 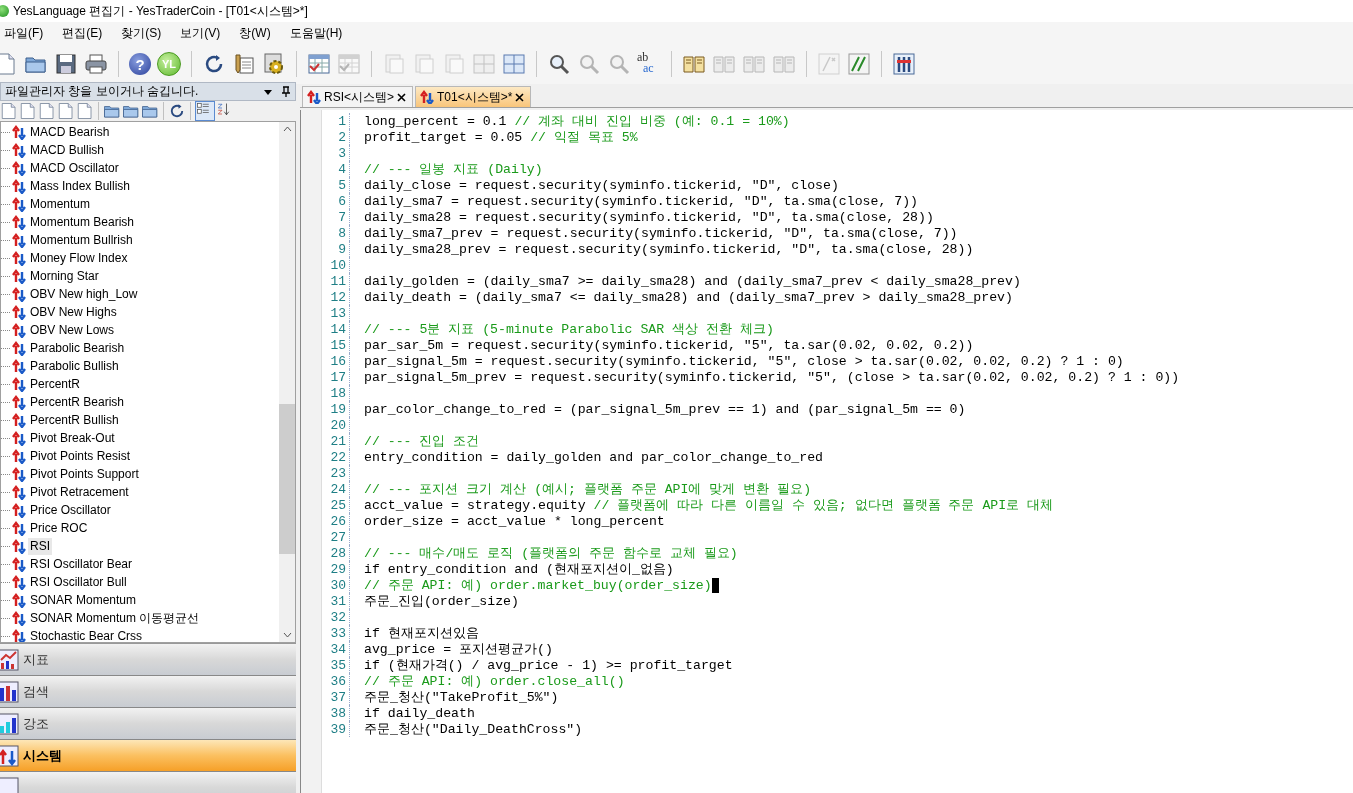 What do you see at coordinates (79, 258) in the screenshot?
I see `tree-item: Money Flow Index` at bounding box center [79, 258].